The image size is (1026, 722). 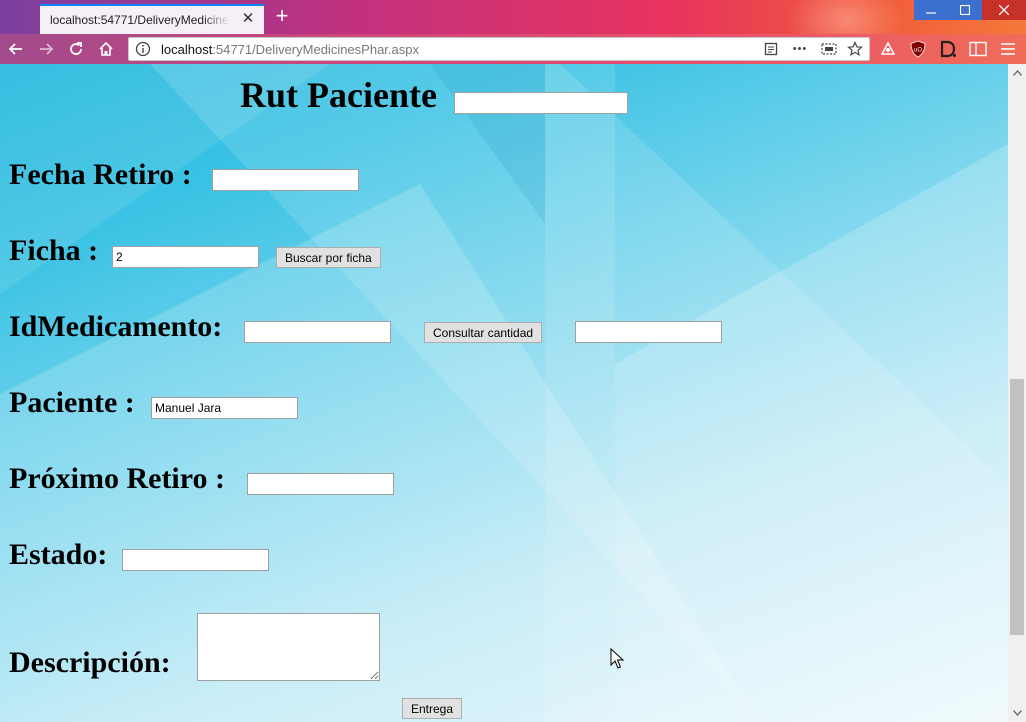 I want to click on d-logo-icon, so click(x=948, y=49).